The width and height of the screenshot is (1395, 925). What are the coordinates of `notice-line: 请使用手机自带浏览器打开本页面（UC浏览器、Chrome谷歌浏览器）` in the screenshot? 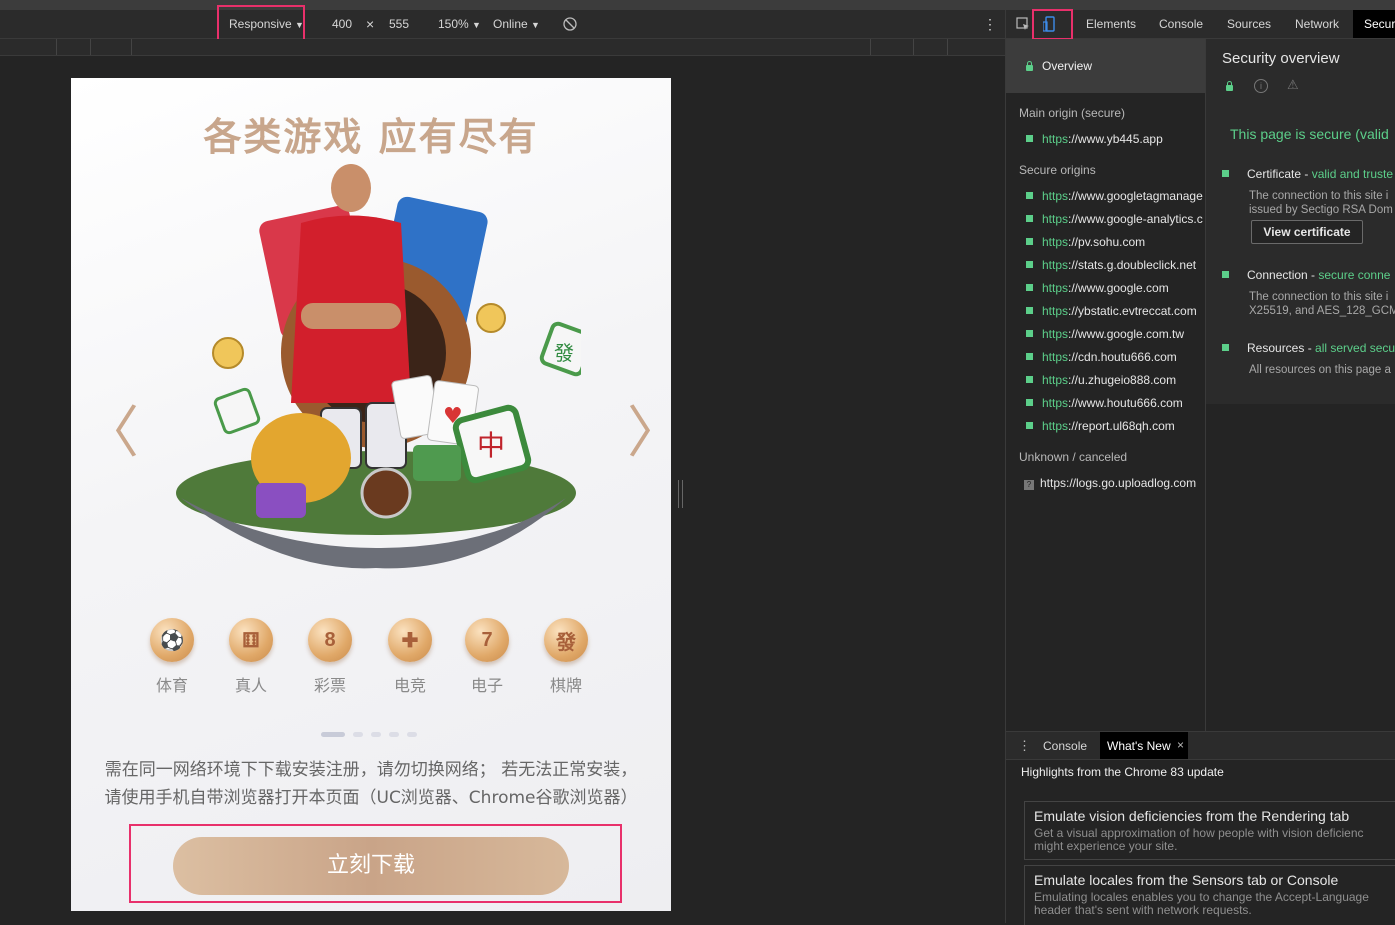 It's located at (371, 798).